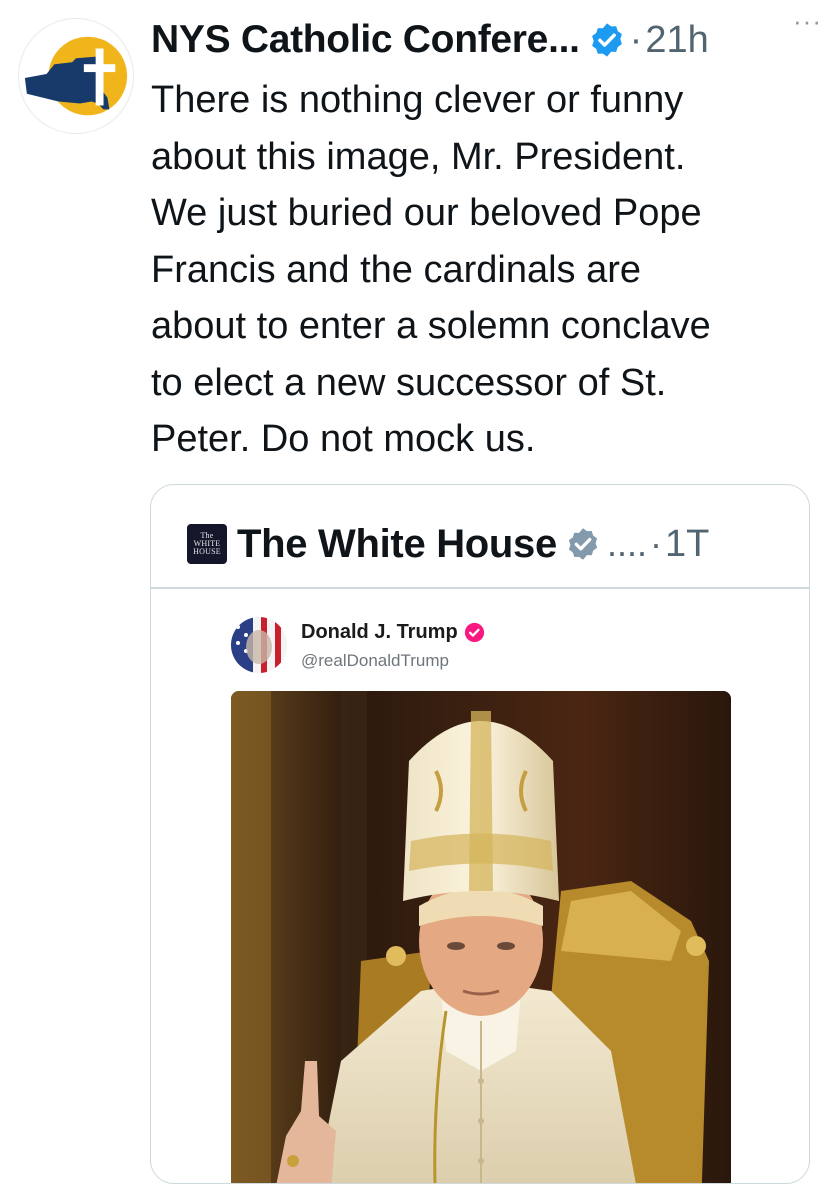 This screenshot has width=828, height=1184. What do you see at coordinates (418, 156) in the screenshot?
I see `tweet-text-line: about this image, Mr. President.` at bounding box center [418, 156].